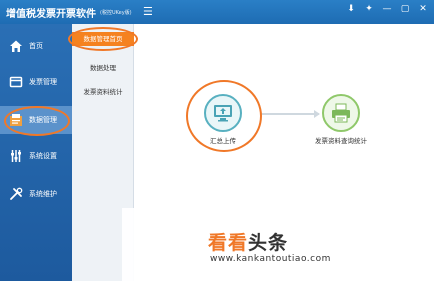  What do you see at coordinates (341, 141) in the screenshot?
I see `flow-node-label: 发票资料查询统计` at bounding box center [341, 141].